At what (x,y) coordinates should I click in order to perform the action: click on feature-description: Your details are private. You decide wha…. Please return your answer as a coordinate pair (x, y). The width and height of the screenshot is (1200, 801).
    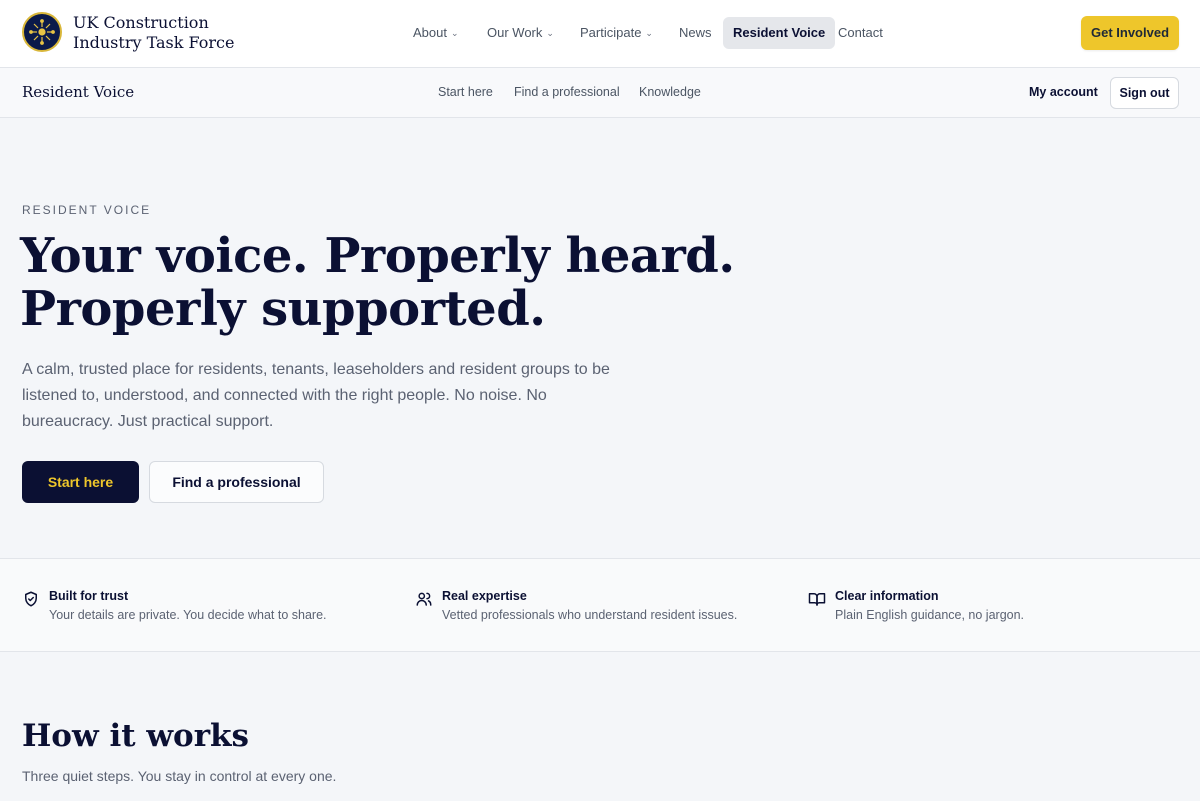
    Looking at the image, I should click on (188, 615).